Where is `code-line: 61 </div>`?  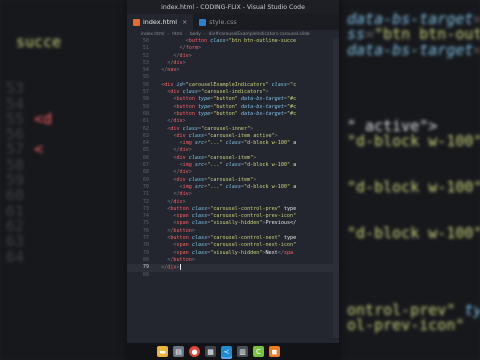 code-line: 61 </div> is located at coordinates (233, 121).